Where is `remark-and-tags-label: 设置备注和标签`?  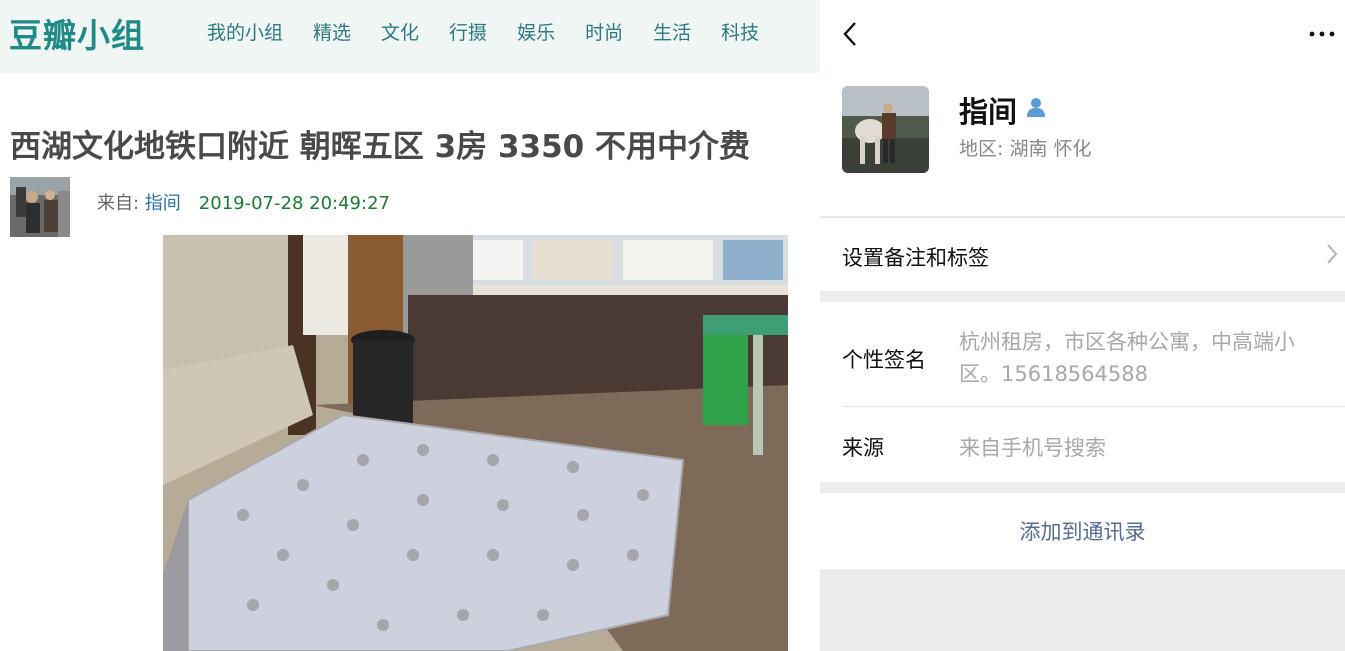
remark-and-tags-label: 设置备注和标签 is located at coordinates (915, 258).